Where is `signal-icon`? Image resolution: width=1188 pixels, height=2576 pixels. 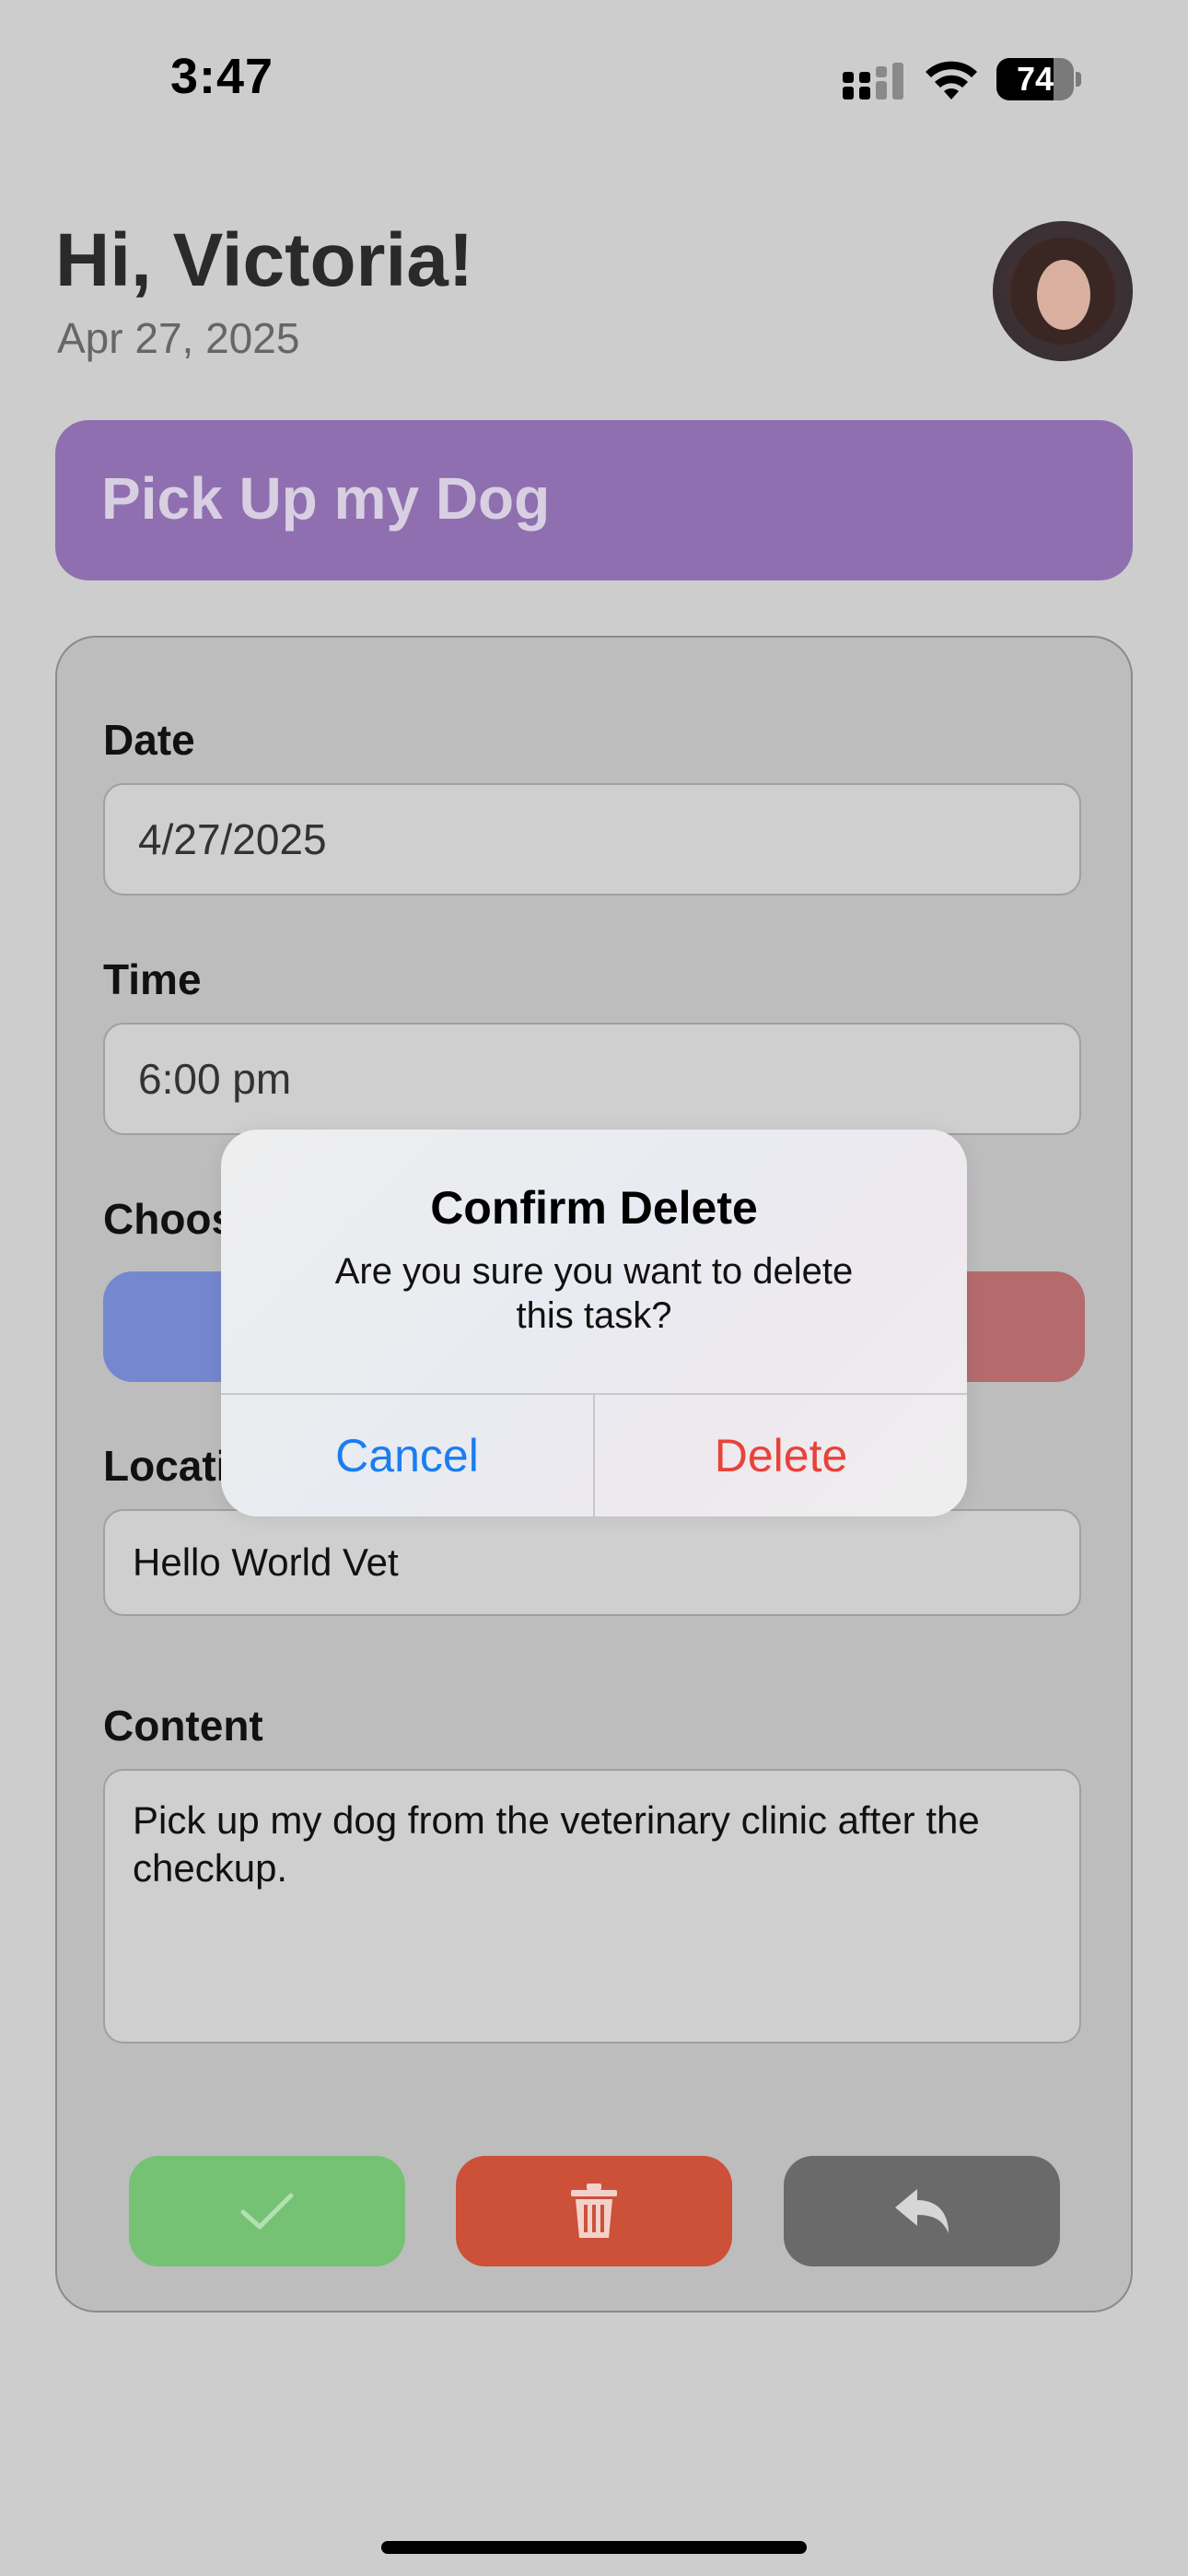
signal-icon is located at coordinates (873, 81).